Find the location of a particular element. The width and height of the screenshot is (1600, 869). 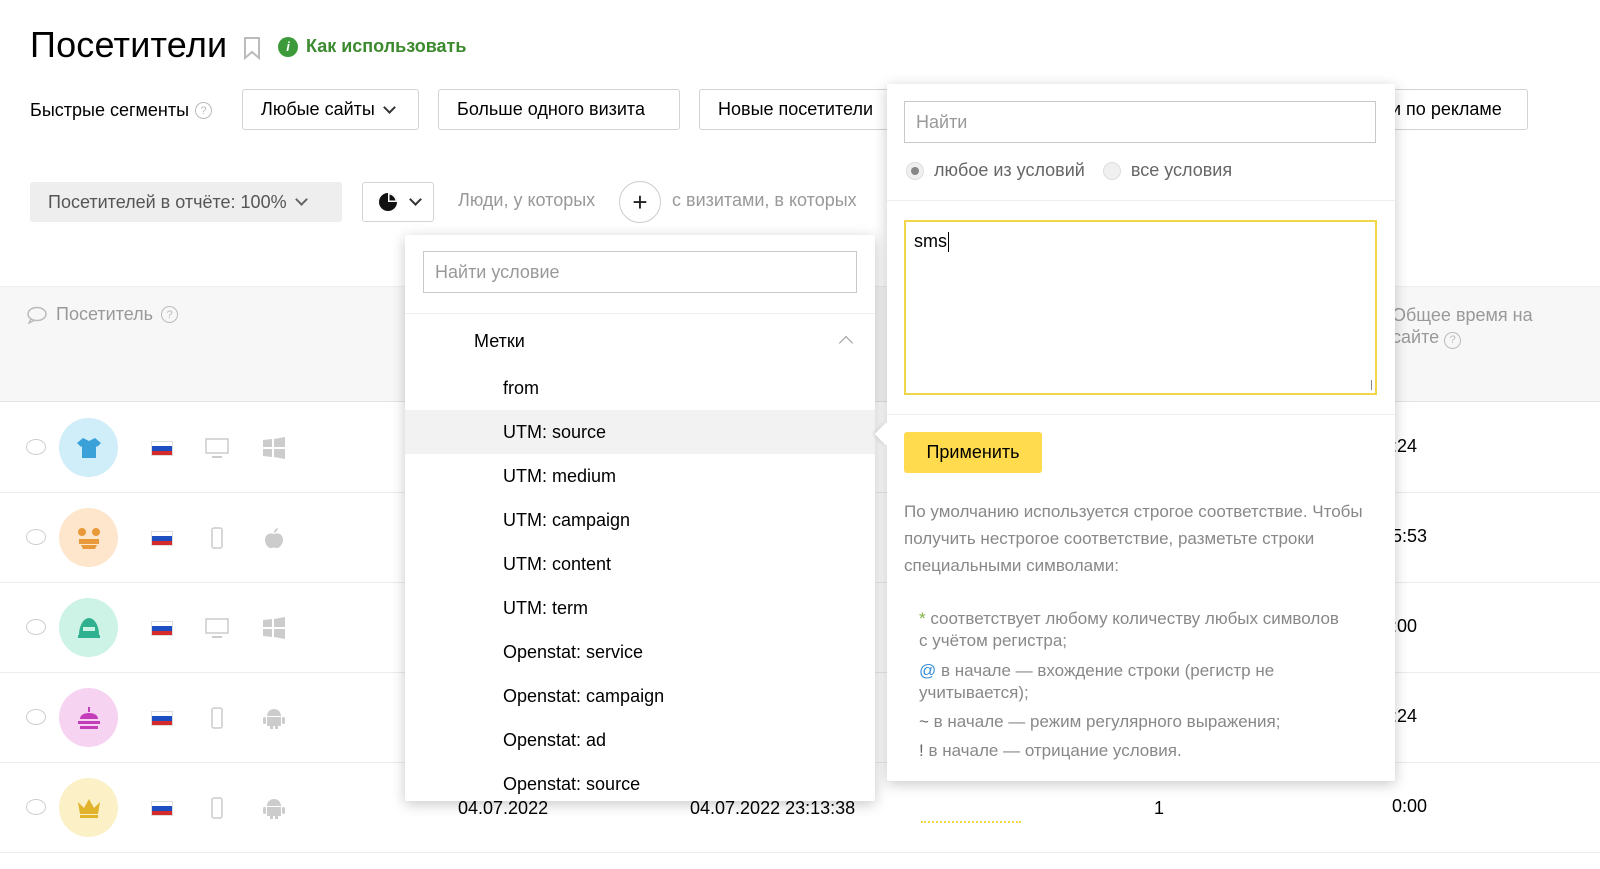

apply-button: Применить is located at coordinates (973, 452).